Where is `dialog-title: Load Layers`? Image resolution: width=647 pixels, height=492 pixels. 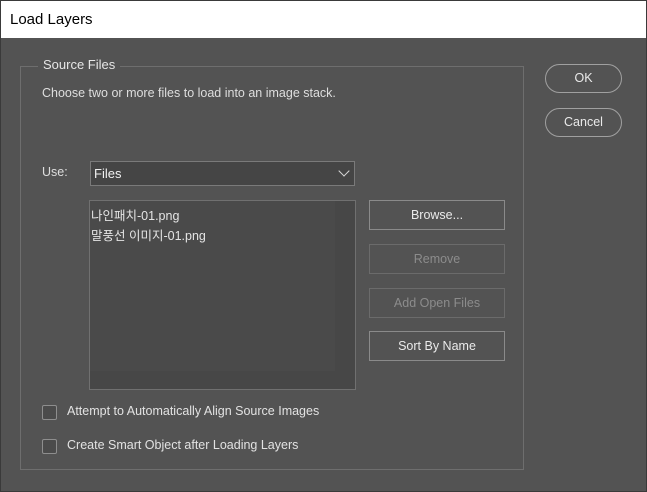
dialog-title: Load Layers is located at coordinates (51, 19).